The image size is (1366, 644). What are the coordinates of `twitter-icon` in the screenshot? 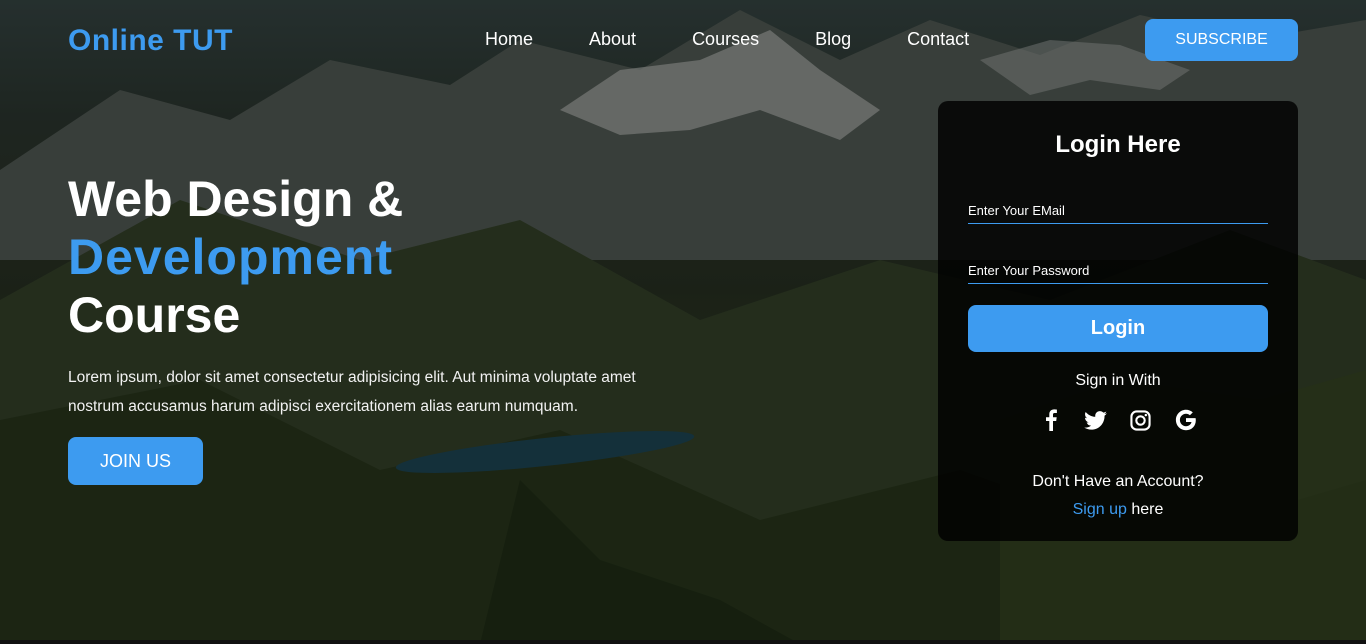 It's located at (1096, 420).